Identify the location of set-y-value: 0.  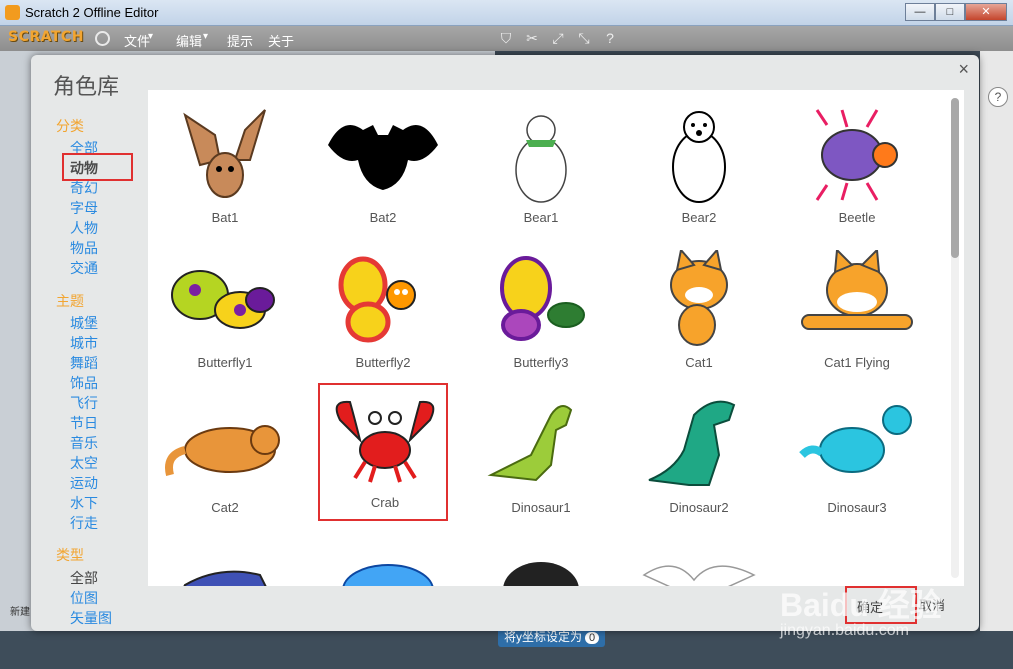
(592, 638).